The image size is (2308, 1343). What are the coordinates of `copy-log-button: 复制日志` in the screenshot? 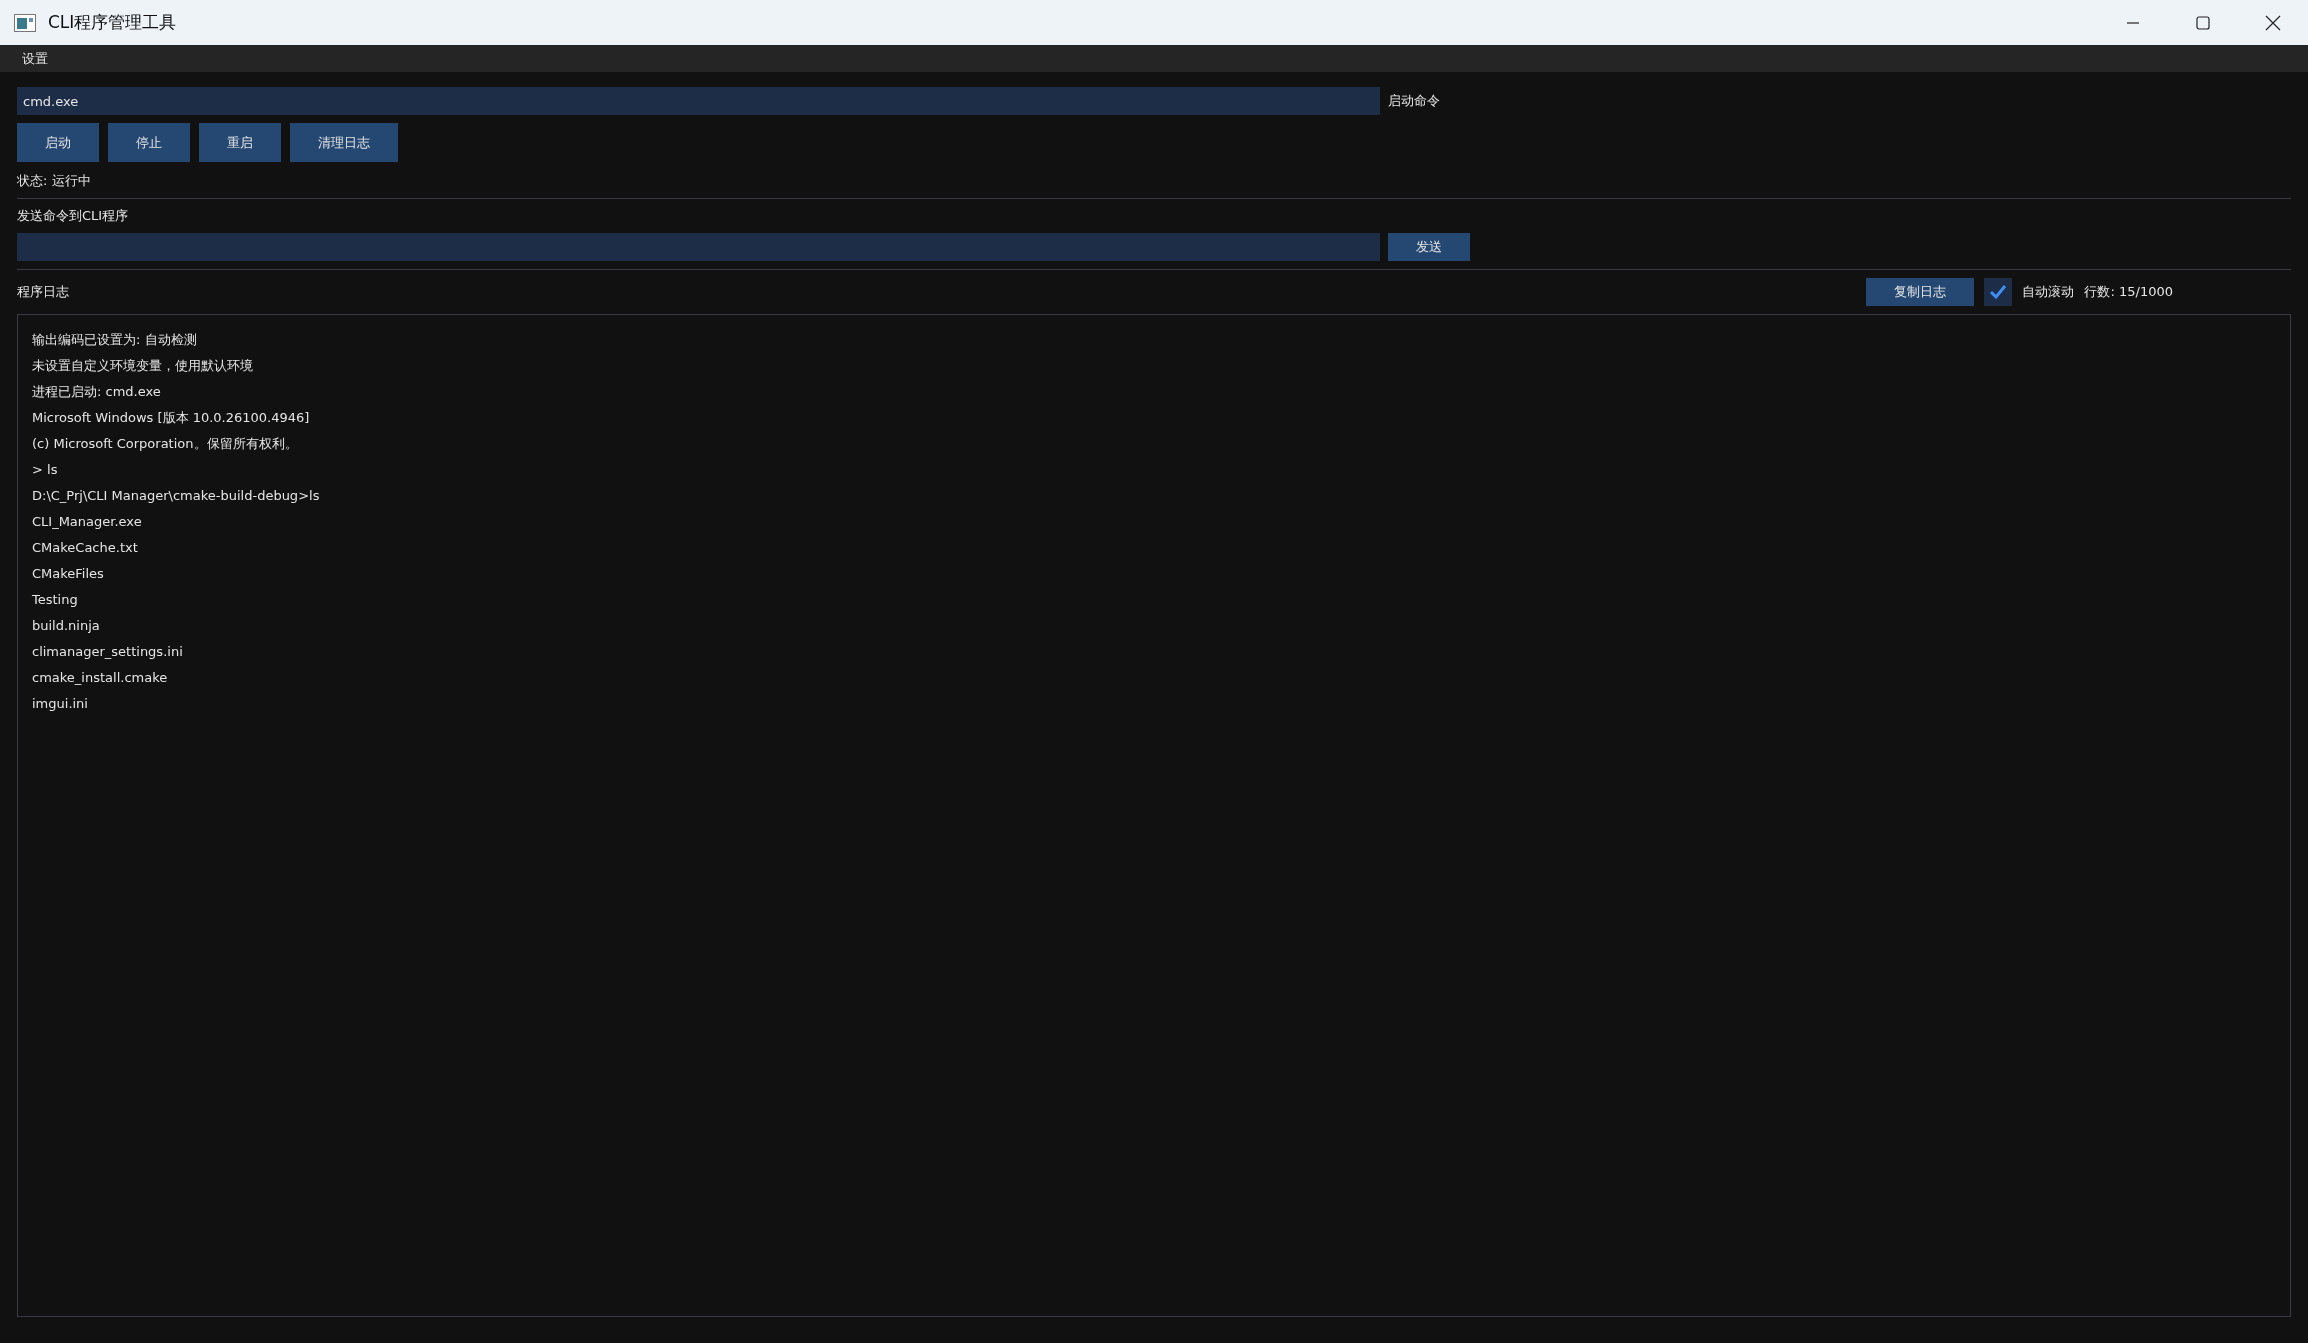 It's located at (1920, 292).